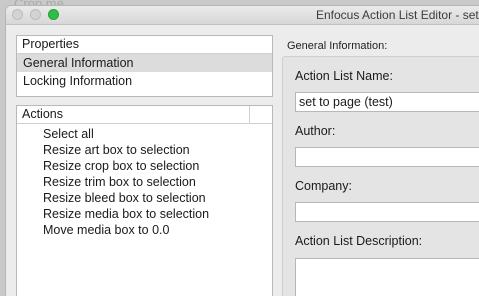 This screenshot has height=296, width=479. What do you see at coordinates (344, 76) in the screenshot?
I see `action-list-name-label: Action List Name:` at bounding box center [344, 76].